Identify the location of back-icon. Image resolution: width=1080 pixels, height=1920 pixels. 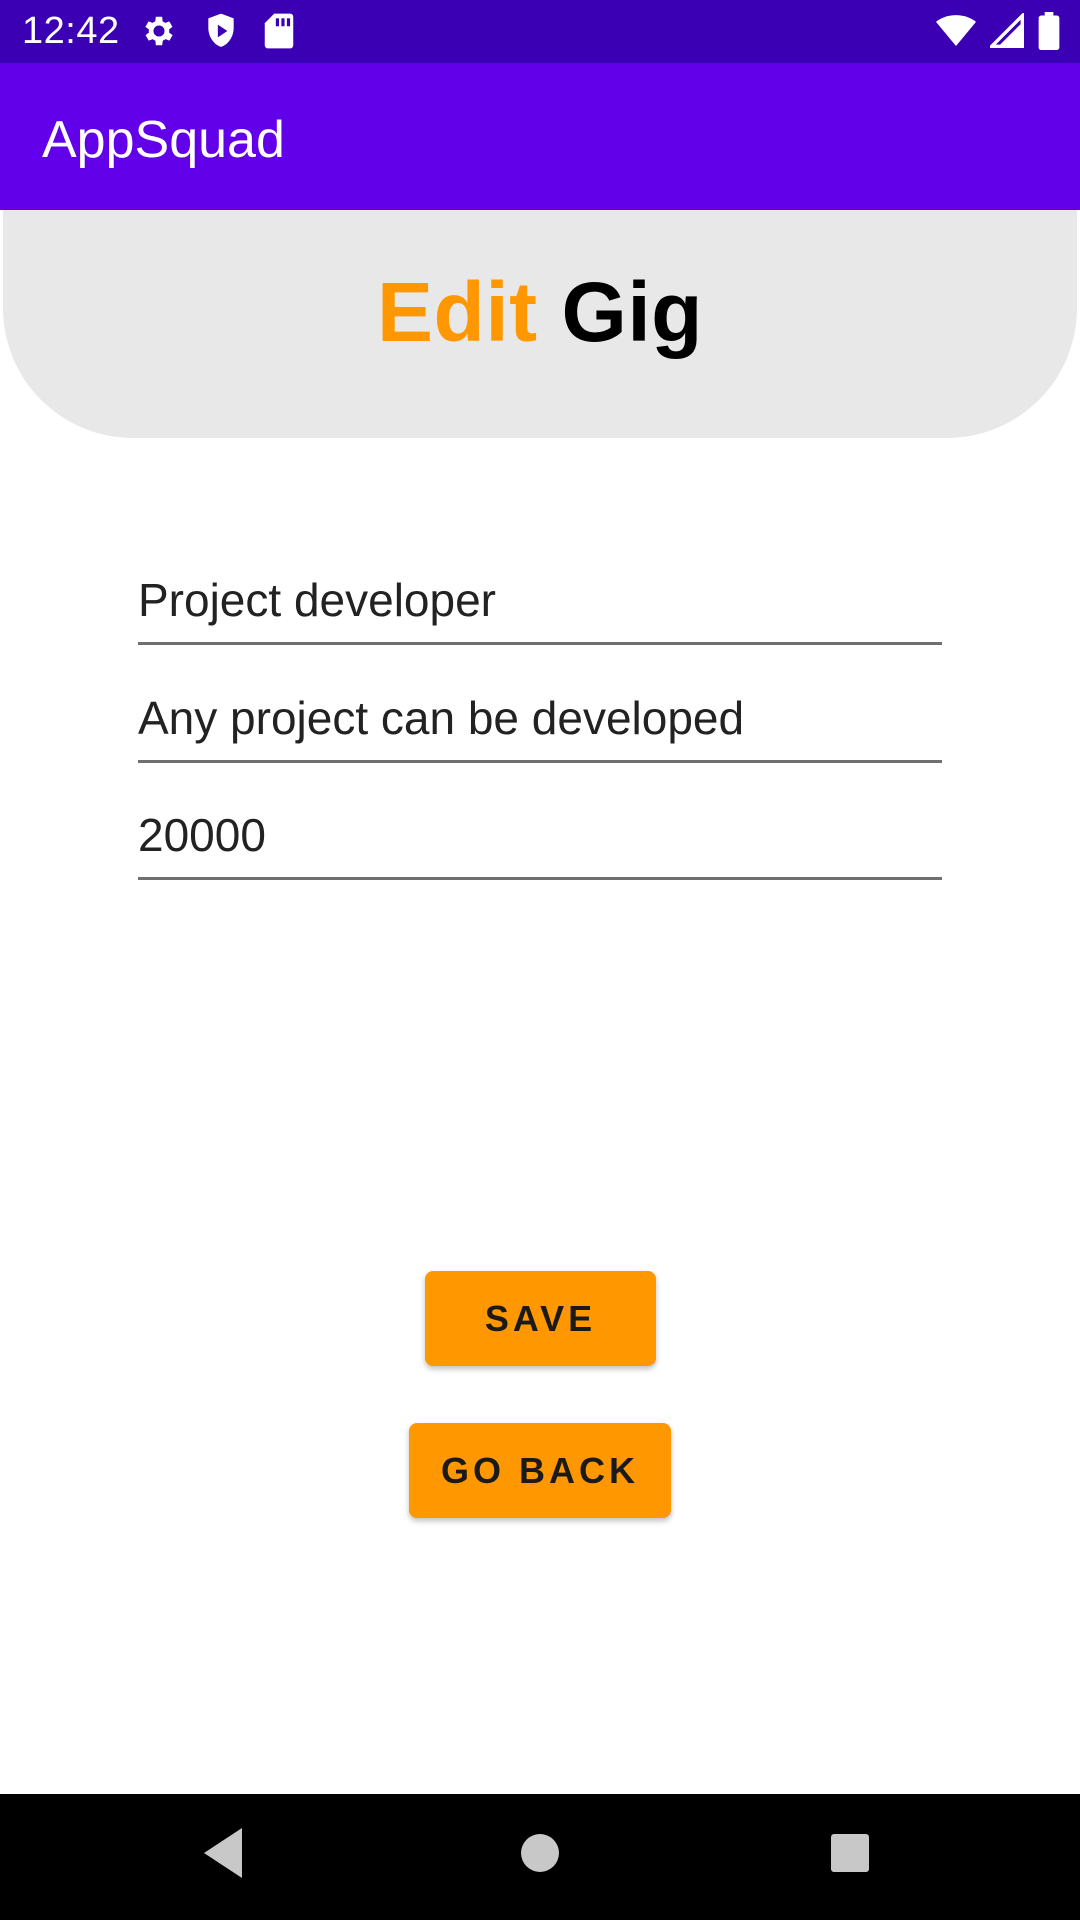
(222, 1855).